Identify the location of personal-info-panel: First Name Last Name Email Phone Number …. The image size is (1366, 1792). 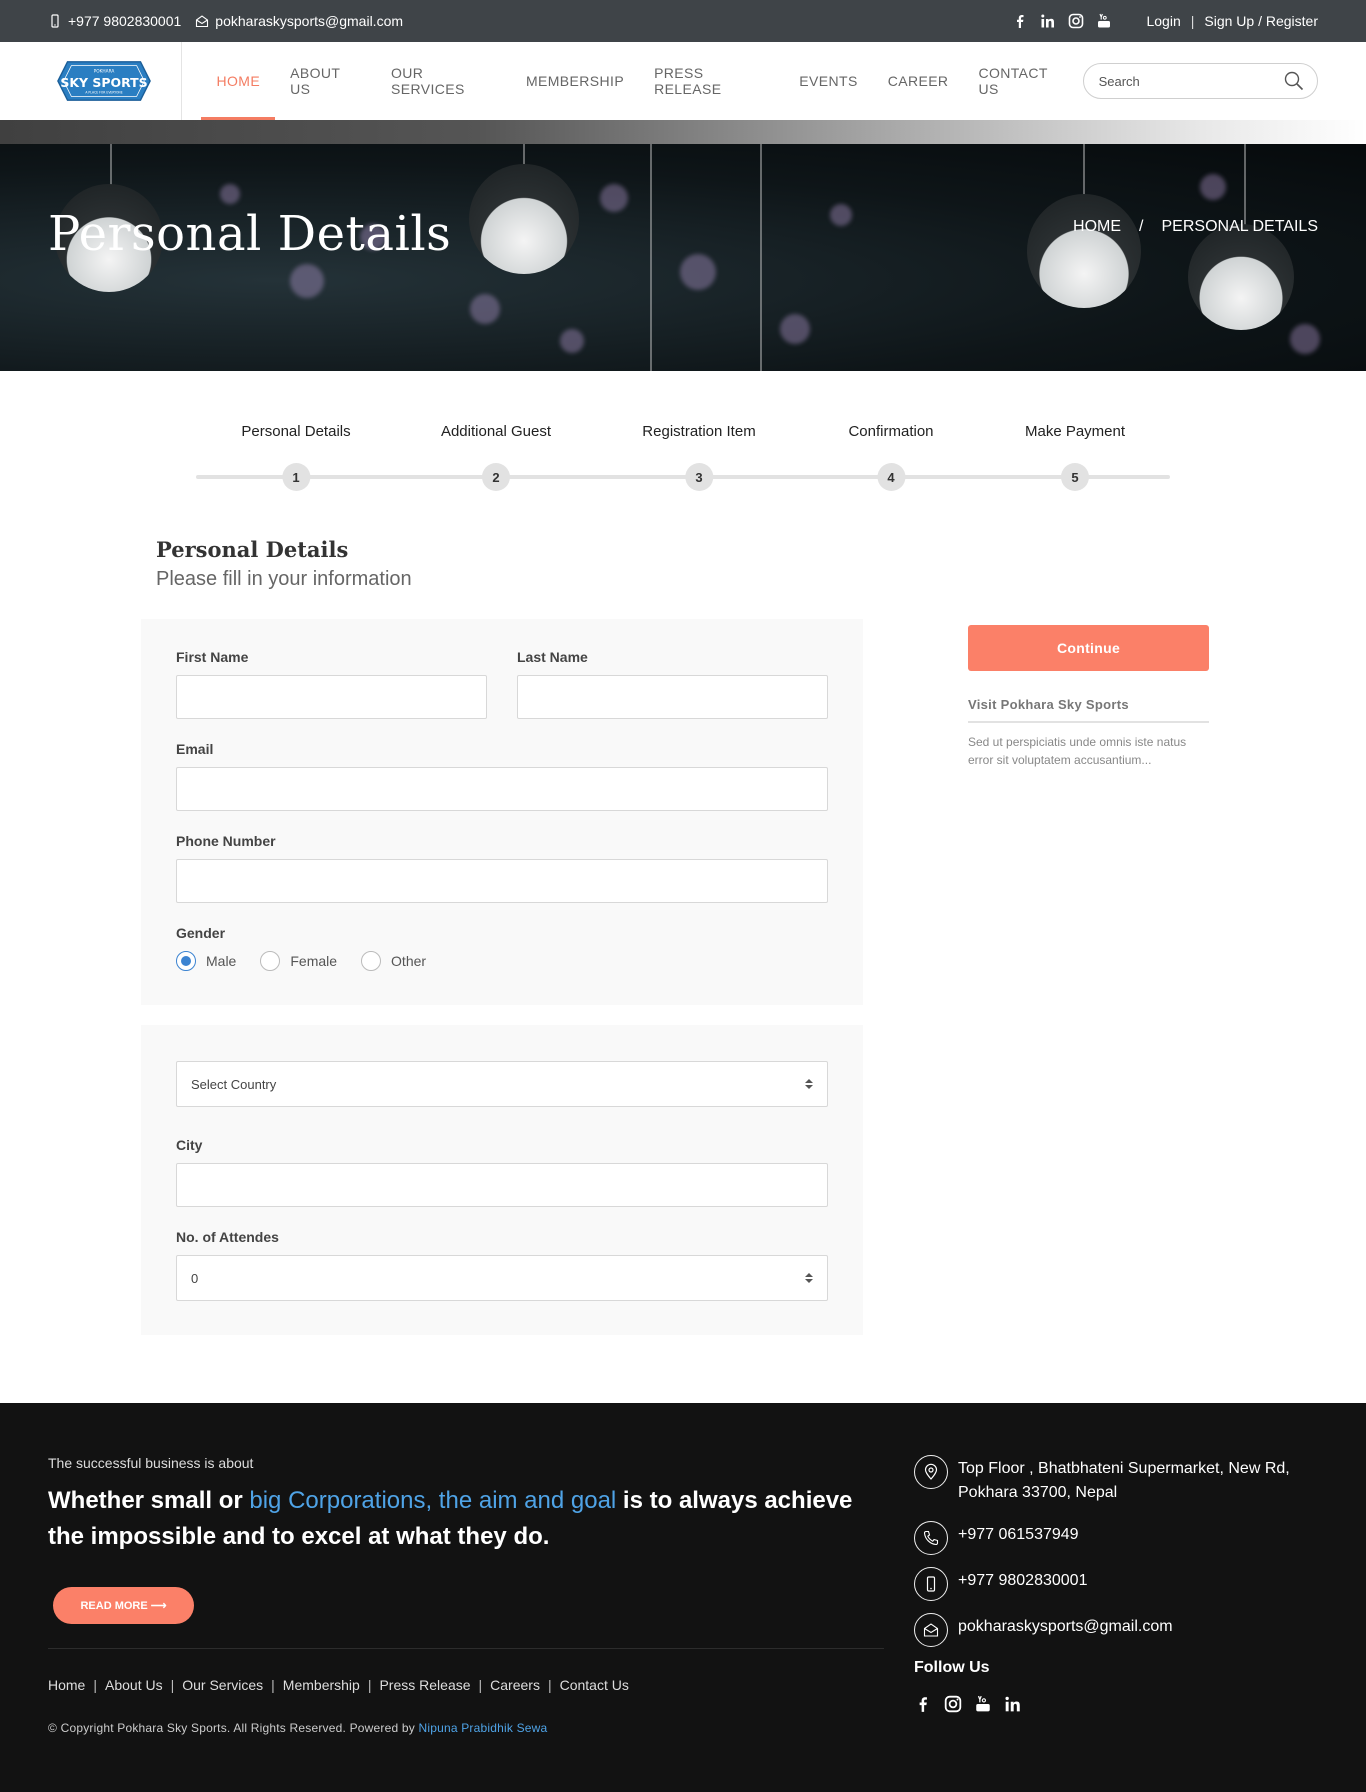
(502, 812).